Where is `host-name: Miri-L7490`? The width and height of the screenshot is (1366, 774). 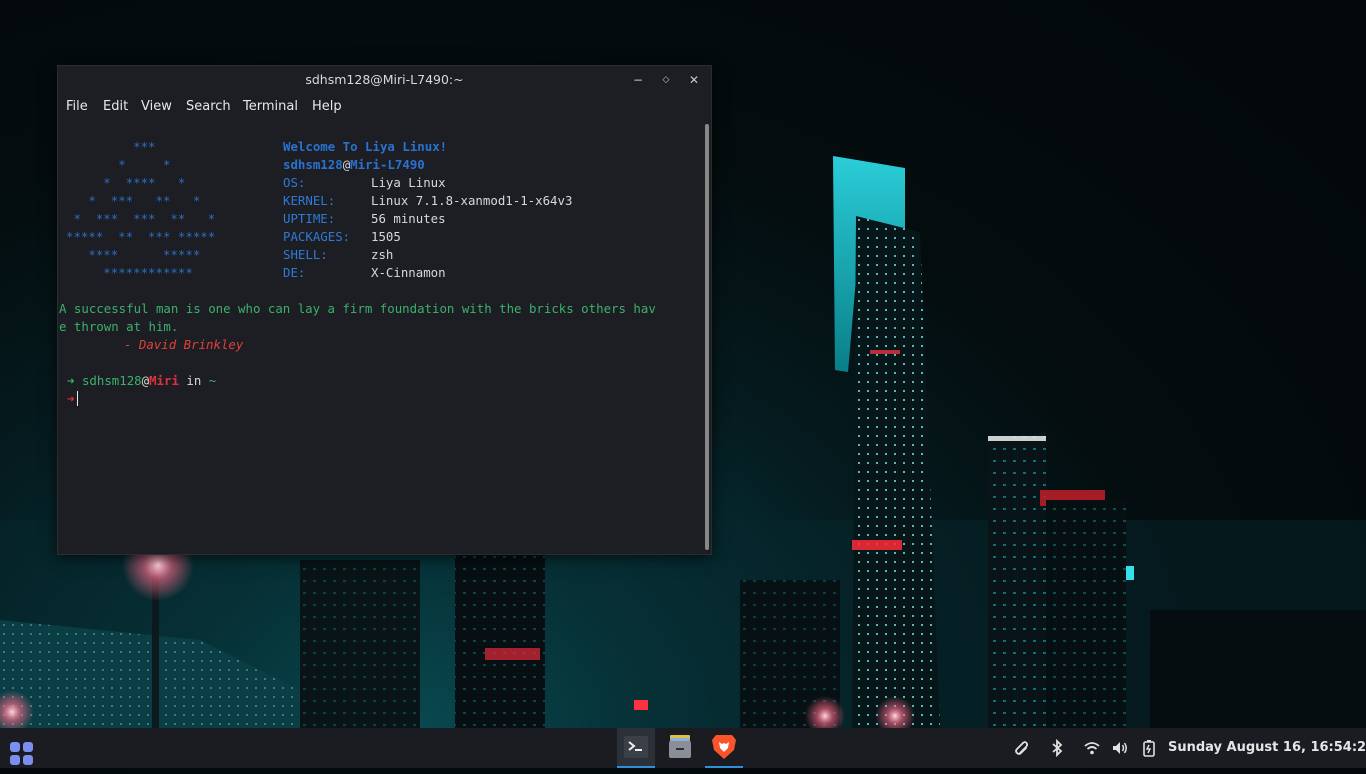
host-name: Miri-L7490 is located at coordinates (387, 164).